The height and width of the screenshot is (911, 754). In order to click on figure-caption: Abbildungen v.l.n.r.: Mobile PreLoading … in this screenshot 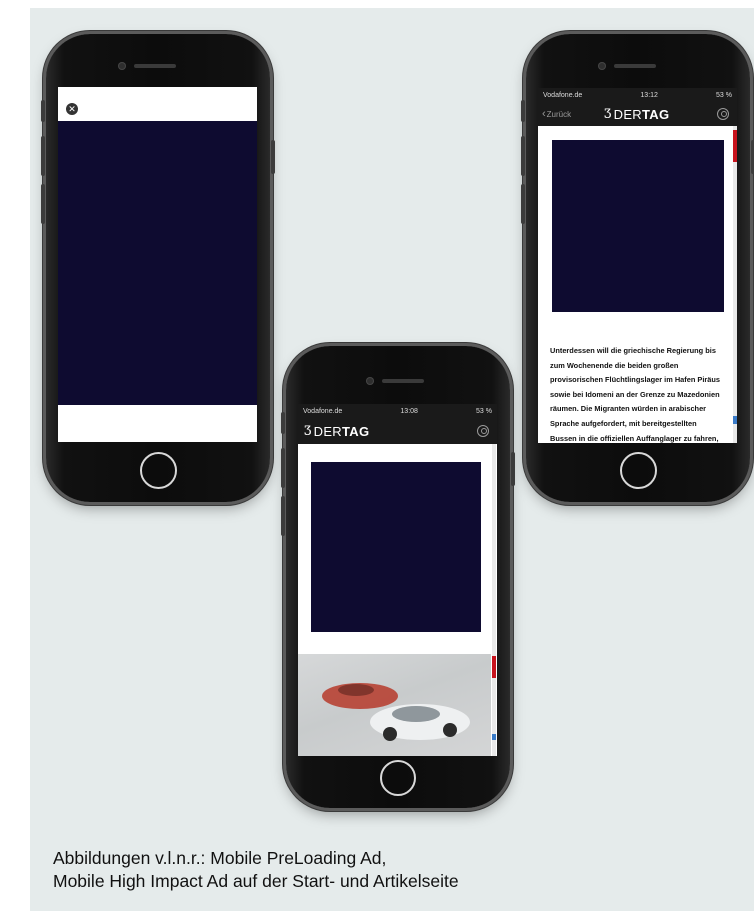, I will do `click(383, 870)`.